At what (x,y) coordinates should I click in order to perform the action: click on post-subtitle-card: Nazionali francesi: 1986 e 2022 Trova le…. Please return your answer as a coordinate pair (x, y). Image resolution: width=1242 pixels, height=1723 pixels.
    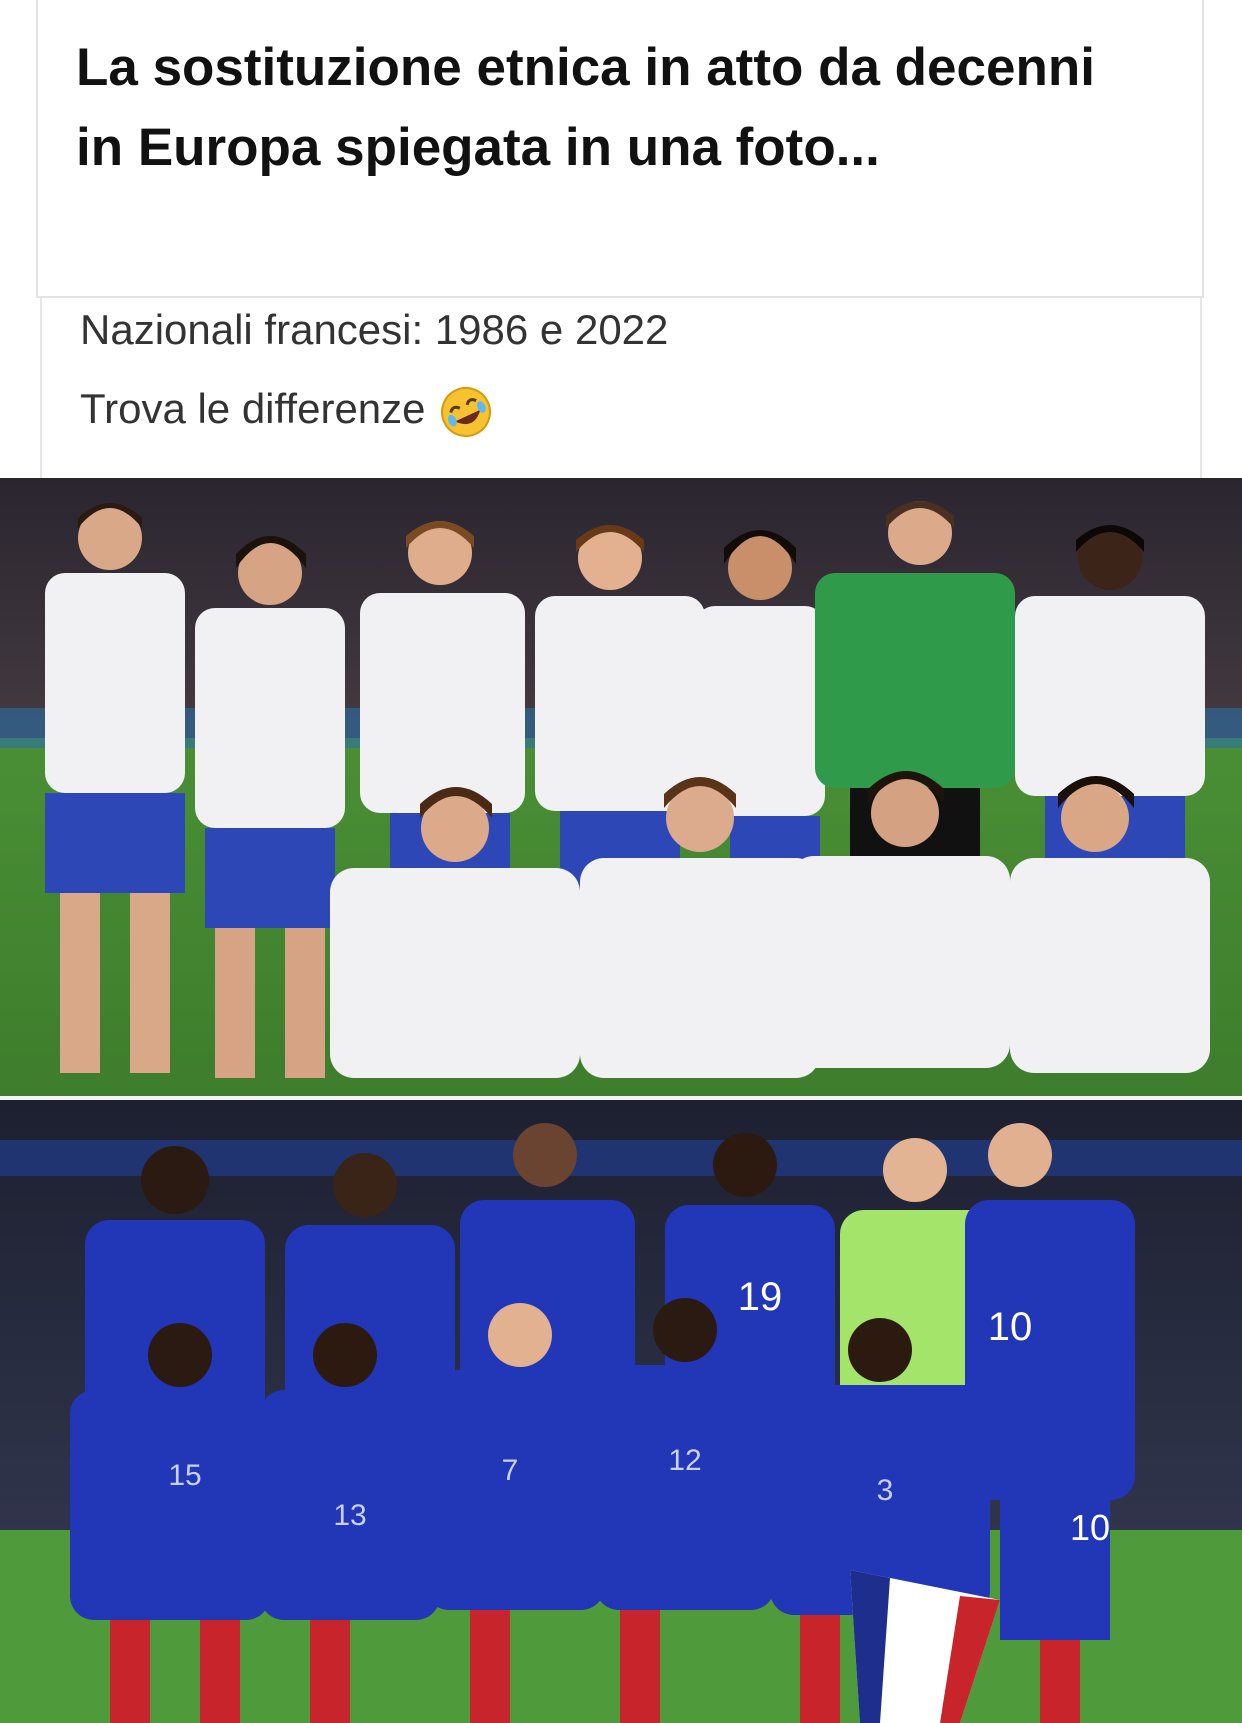
    Looking at the image, I should click on (621, 388).